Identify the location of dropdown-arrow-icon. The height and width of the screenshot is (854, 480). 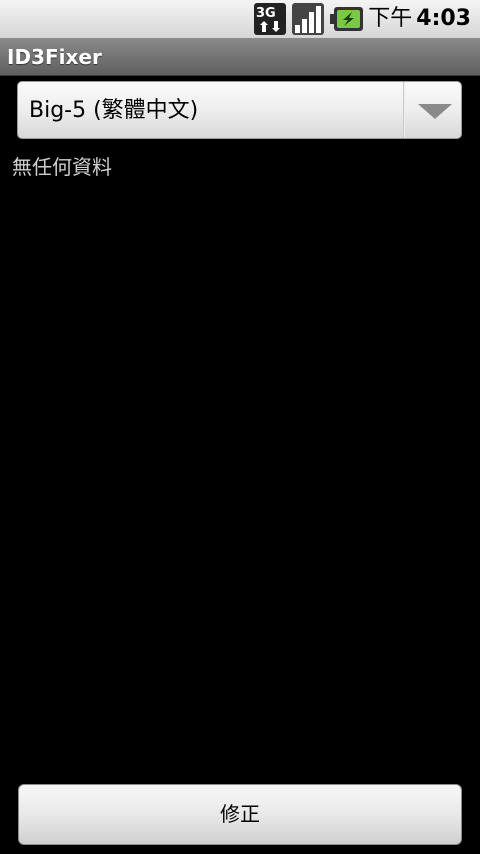
(435, 111).